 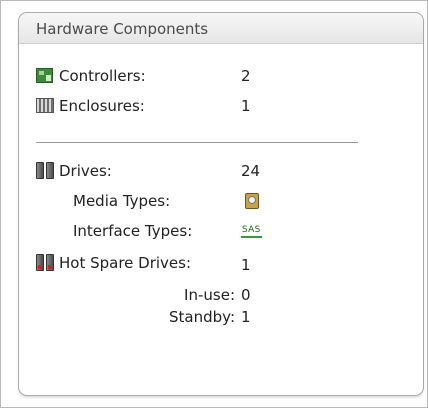 I want to click on controllers-label: Controllers:, so click(x=102, y=76).